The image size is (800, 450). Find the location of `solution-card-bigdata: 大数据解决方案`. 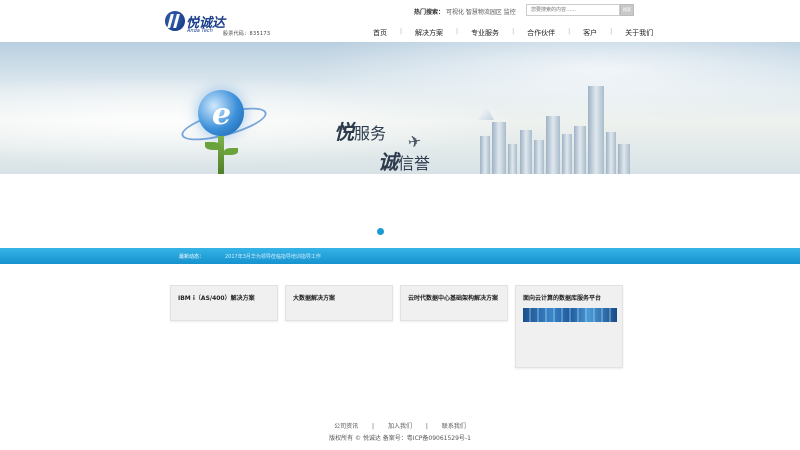

solution-card-bigdata: 大数据解决方案 is located at coordinates (339, 303).